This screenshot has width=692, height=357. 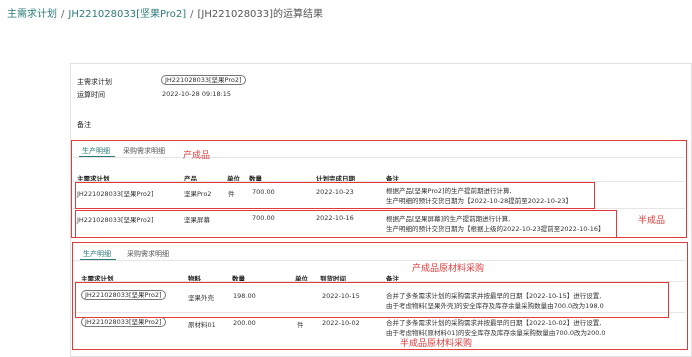 What do you see at coordinates (203, 80) in the screenshot?
I see `plan-tag: JH221028033[坚果Pro2]` at bounding box center [203, 80].